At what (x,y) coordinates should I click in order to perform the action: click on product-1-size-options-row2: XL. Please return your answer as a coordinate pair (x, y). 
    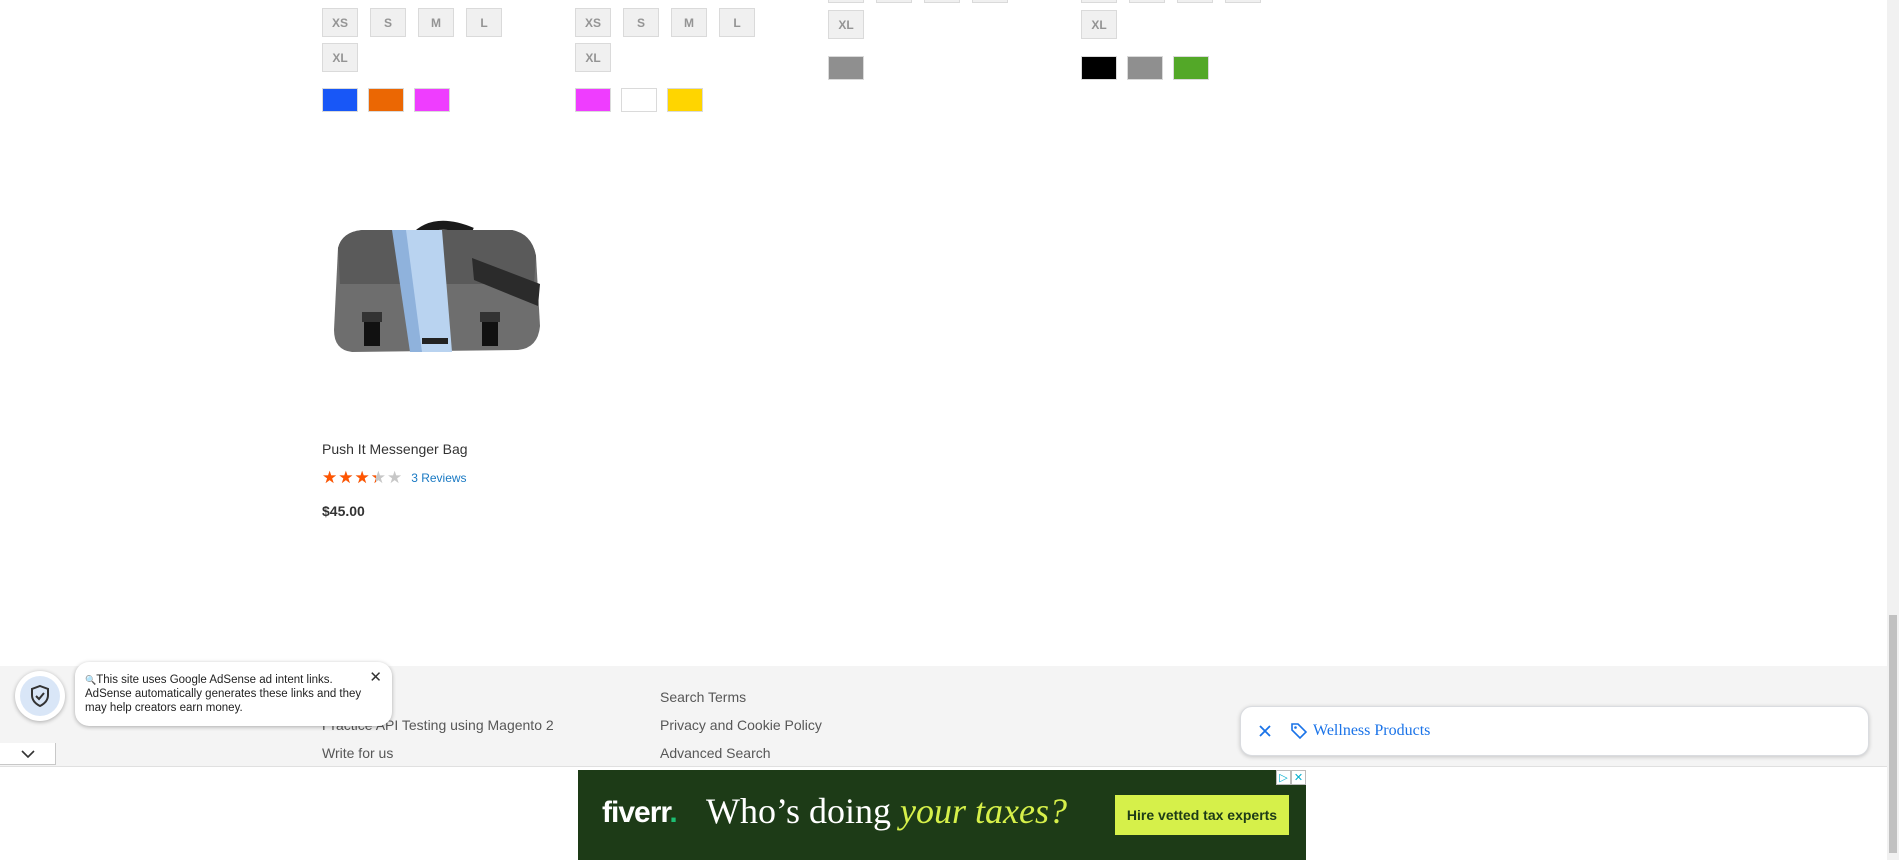
    Looking at the image, I should click on (340, 57).